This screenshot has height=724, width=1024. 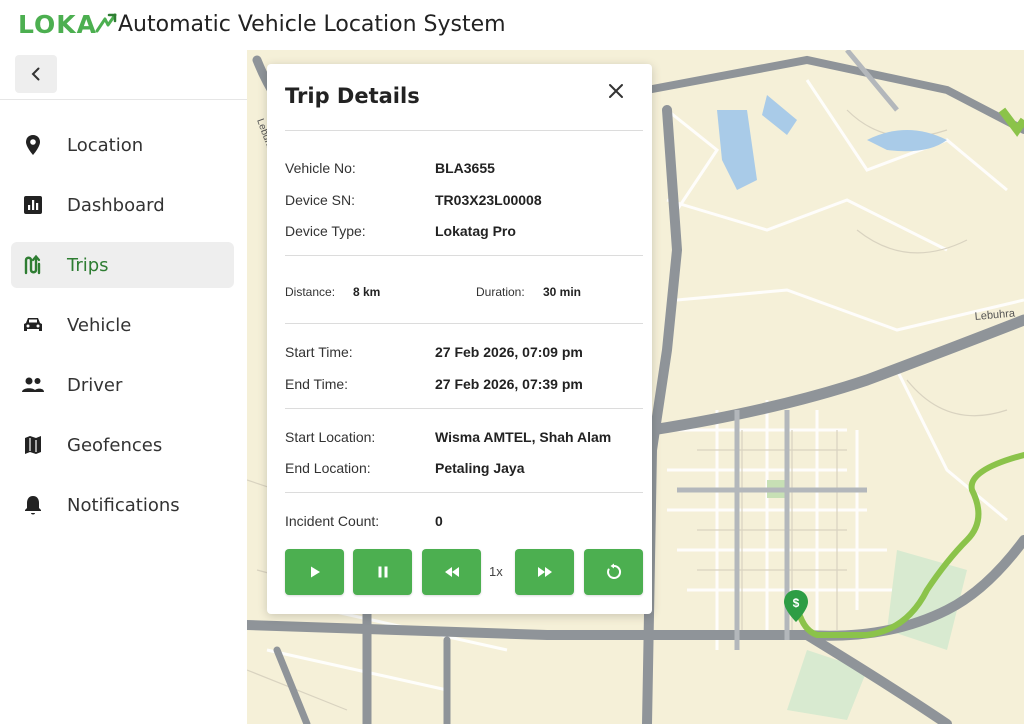 I want to click on fast-forward-button, so click(x=544, y=572).